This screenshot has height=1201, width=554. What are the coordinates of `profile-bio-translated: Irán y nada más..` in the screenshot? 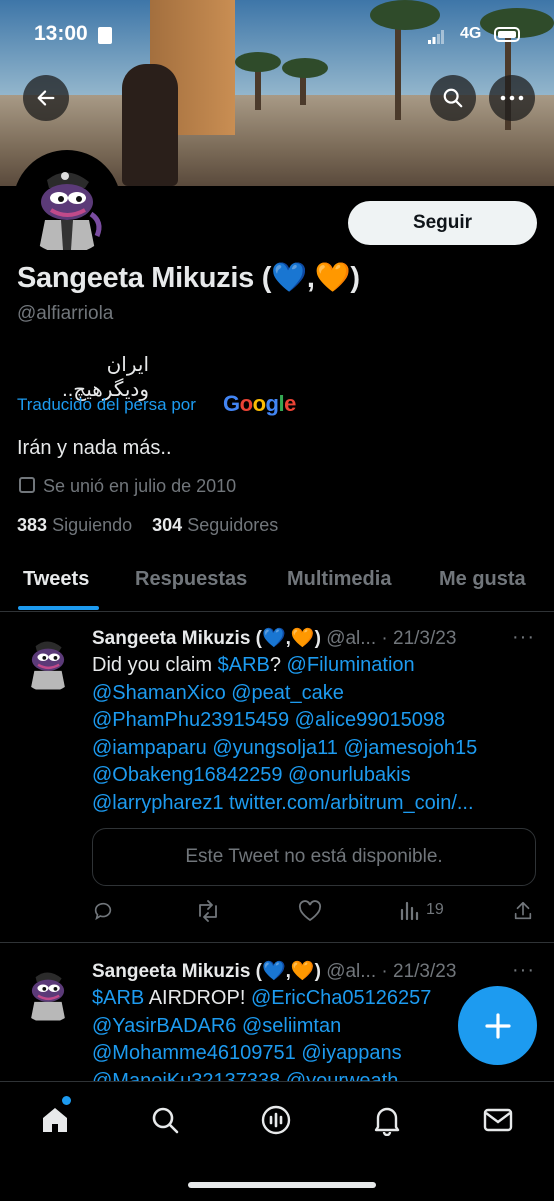 It's located at (94, 448).